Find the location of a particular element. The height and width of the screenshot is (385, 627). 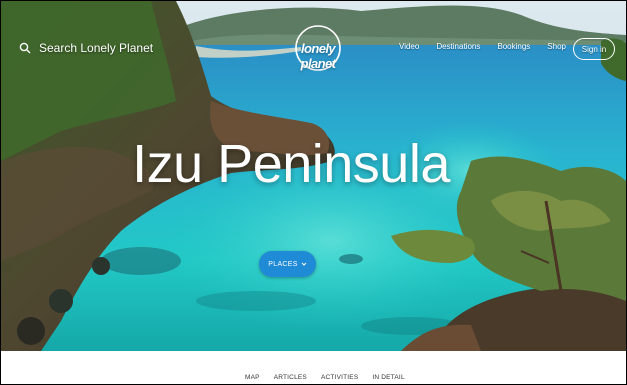

page-title: Izu Peninsula is located at coordinates (291, 164).